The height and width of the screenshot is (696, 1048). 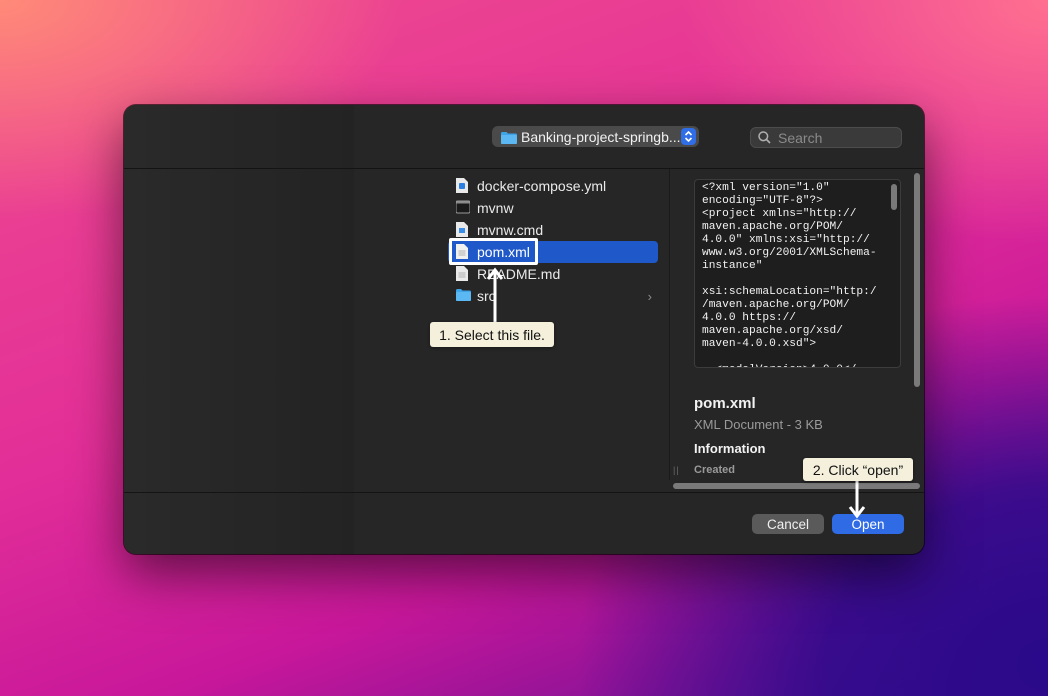 I want to click on file-row-docker-compose: docker-compose.yml, so click(x=553, y=186).